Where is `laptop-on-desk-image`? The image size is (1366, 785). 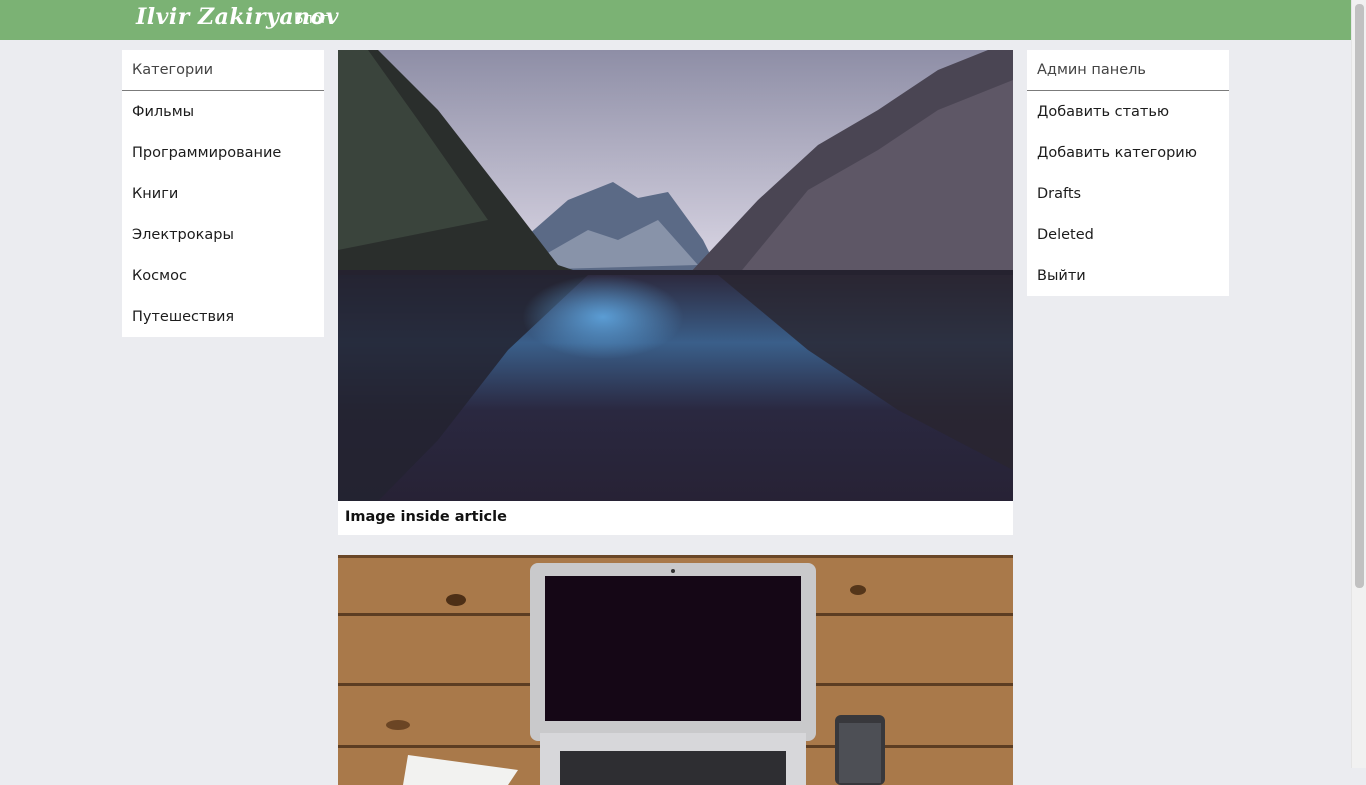 laptop-on-desk-image is located at coordinates (675, 670).